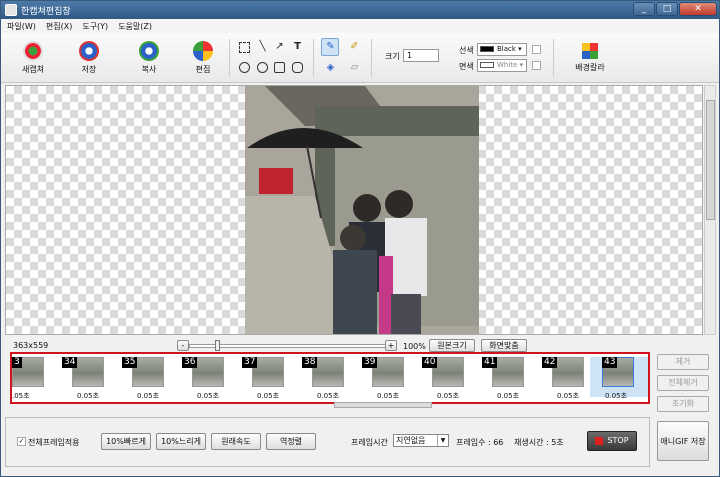 This screenshot has width=720, height=477. I want to click on fill-bucket-icon: ◈, so click(330, 67).